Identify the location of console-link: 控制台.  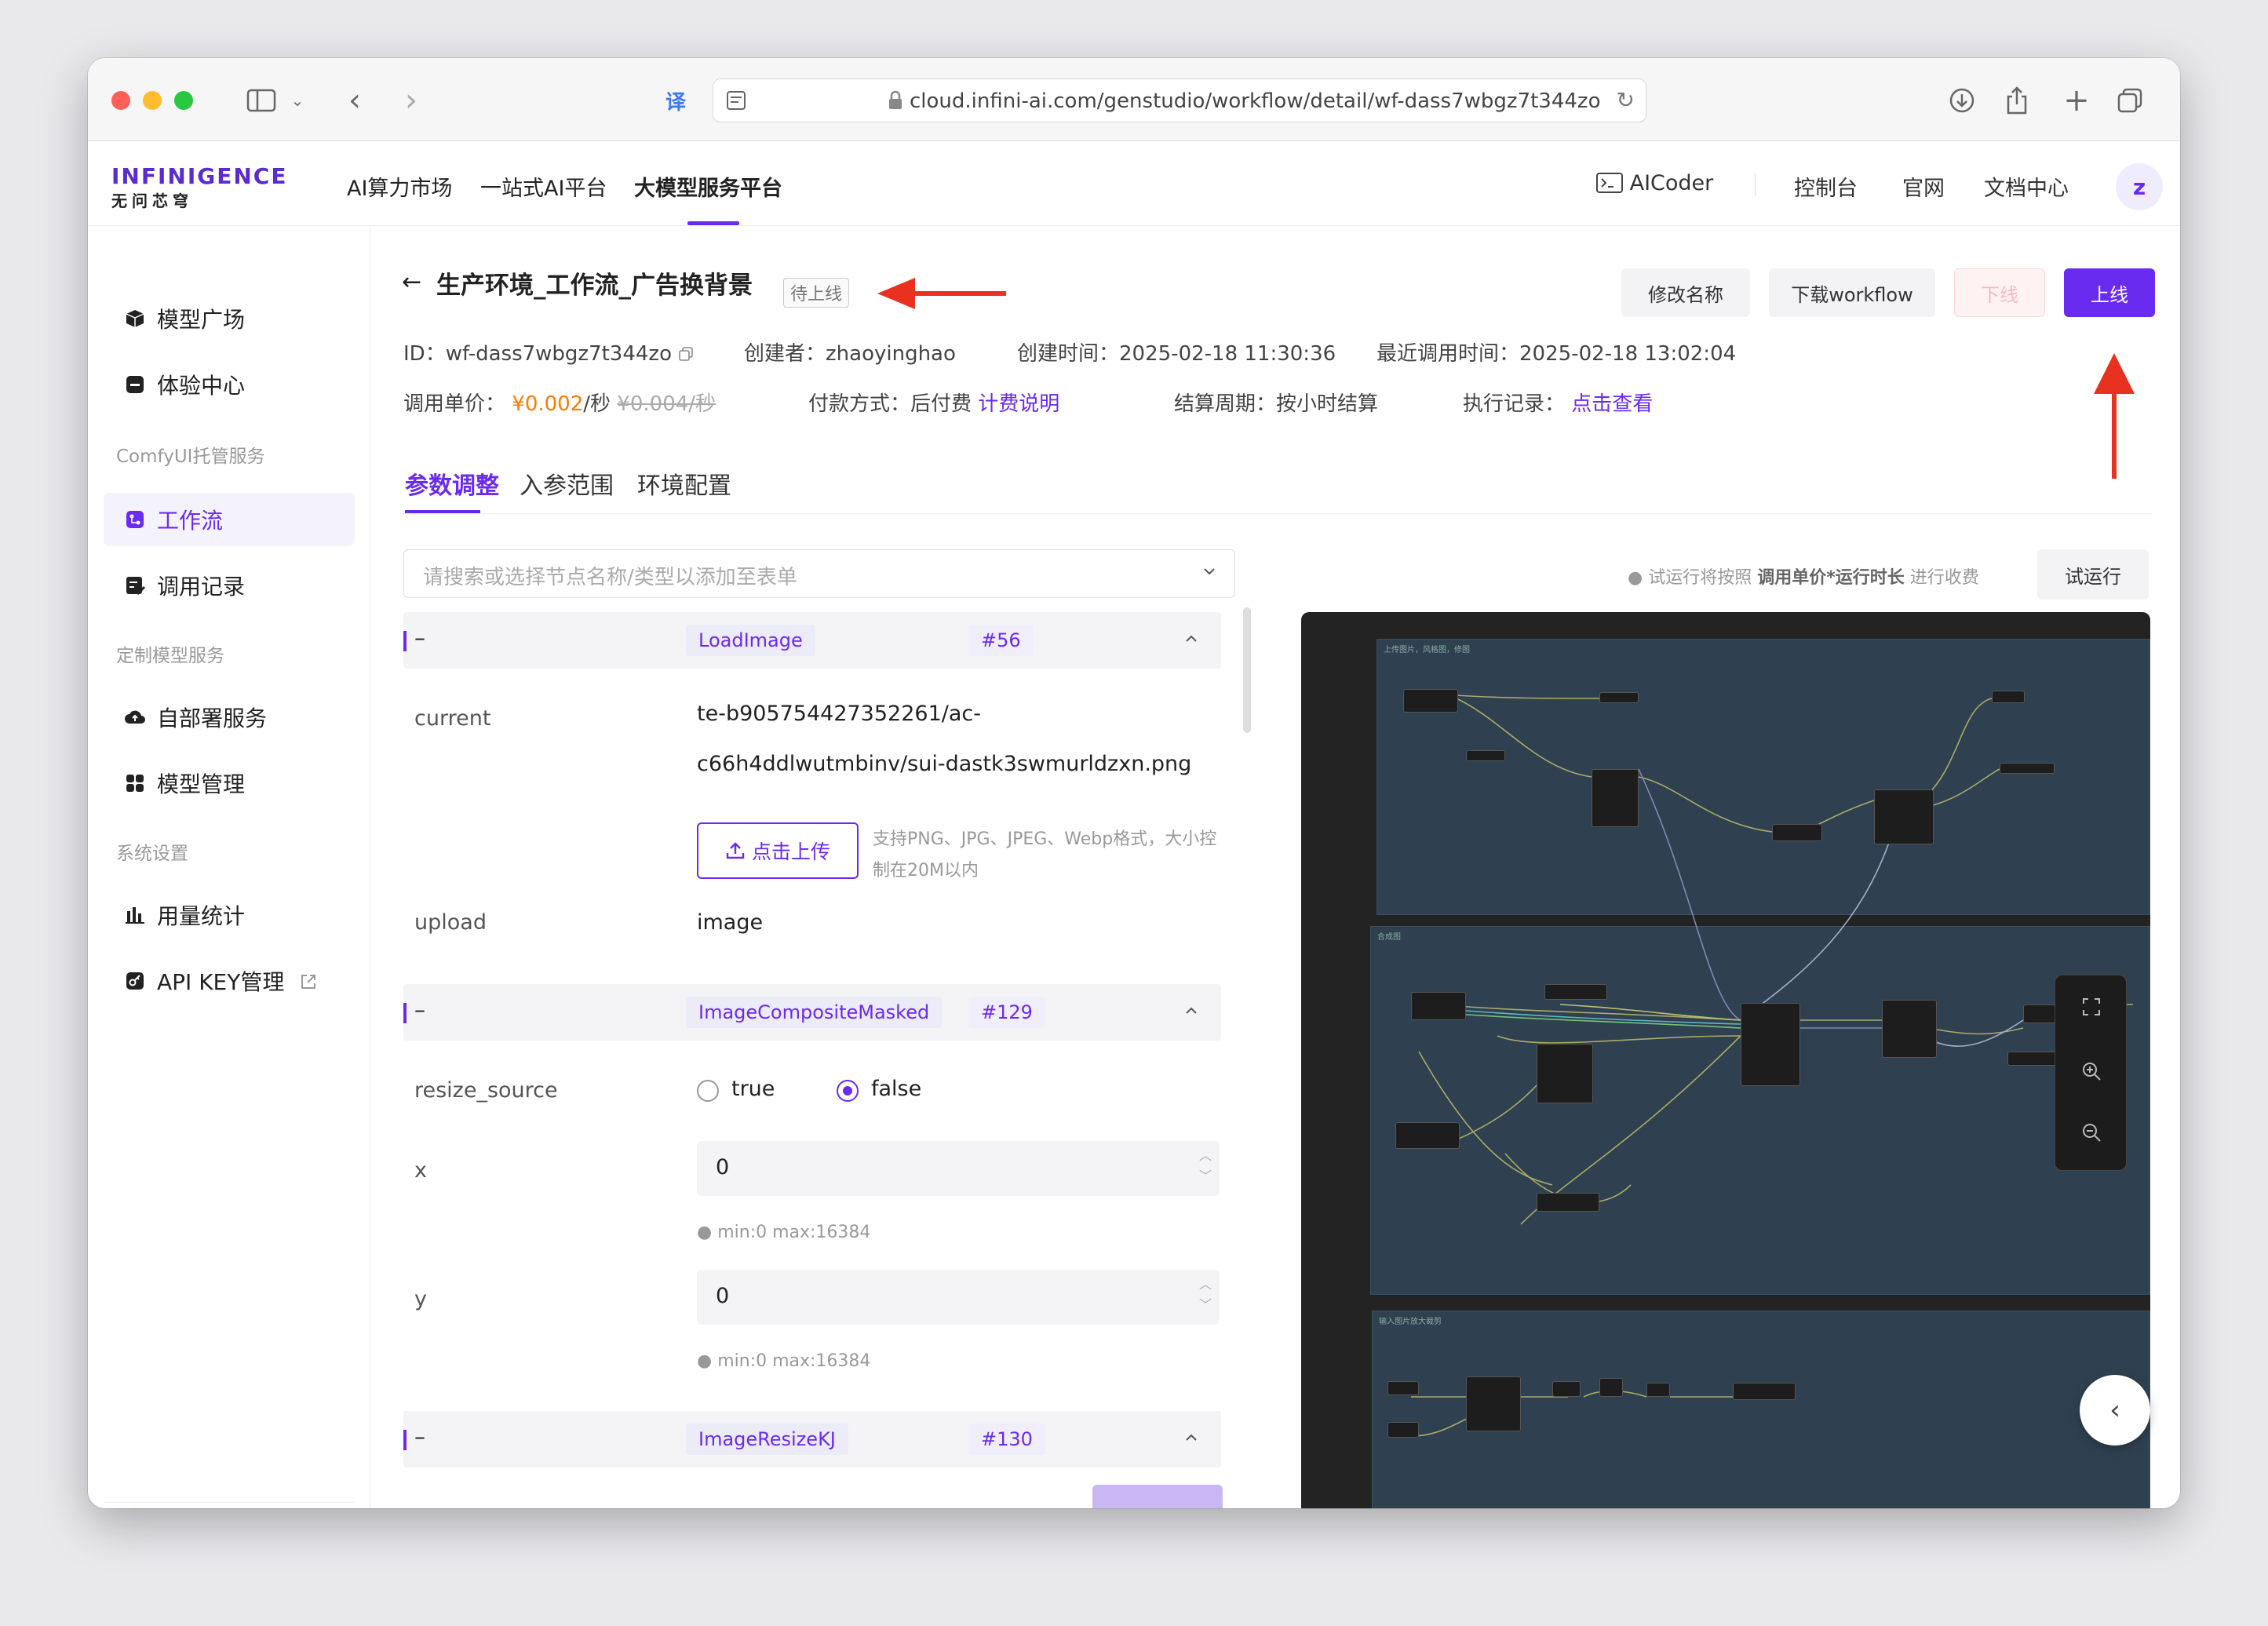
(1826, 186).